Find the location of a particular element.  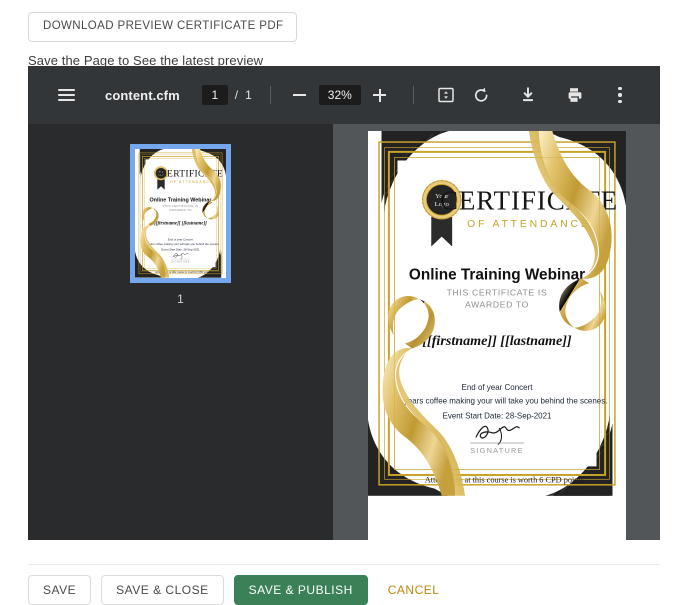

download-preview-certificate-pdf-button: DOWNLOAD PREVIEW CERTIFICATE PDF is located at coordinates (163, 27).